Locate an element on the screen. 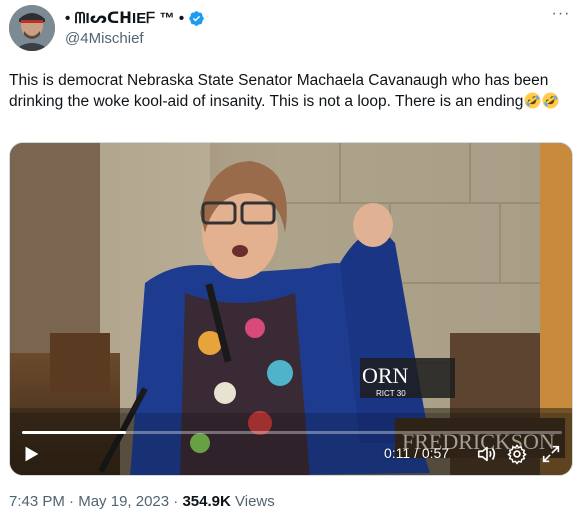 This screenshot has height=516, width=582. tweet-date: May 19, 2023 is located at coordinates (123, 501).